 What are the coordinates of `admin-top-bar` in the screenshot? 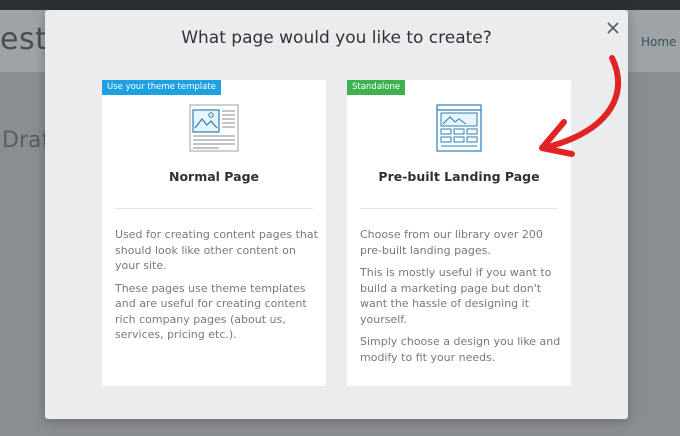 It's located at (340, 5).